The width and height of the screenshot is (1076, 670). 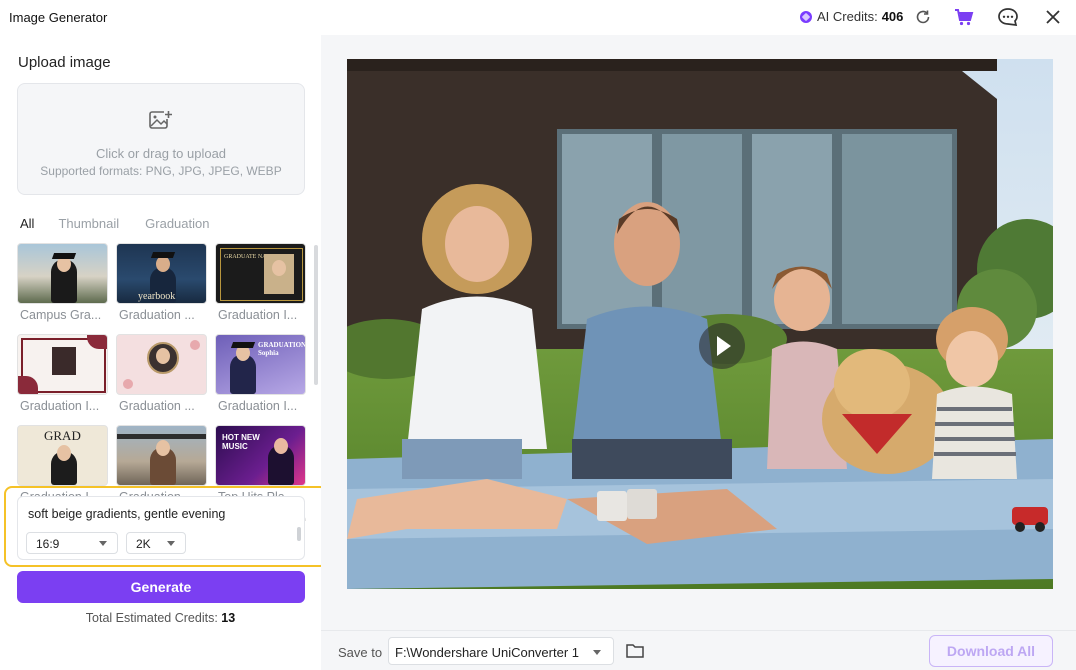 What do you see at coordinates (58, 17) in the screenshot?
I see `app-title: Image Generator` at bounding box center [58, 17].